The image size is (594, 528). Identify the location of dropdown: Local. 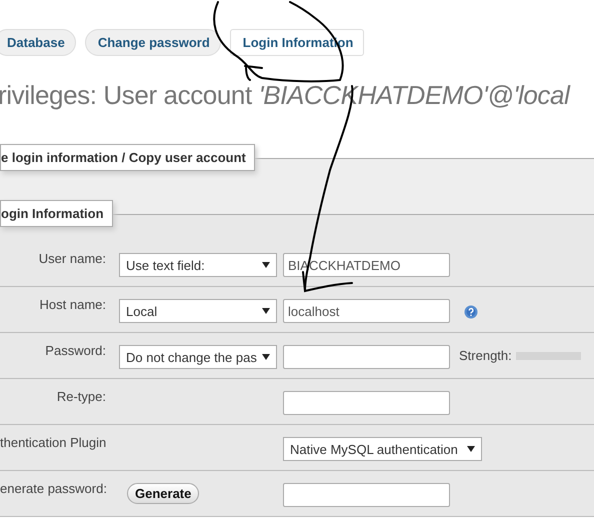
(198, 311).